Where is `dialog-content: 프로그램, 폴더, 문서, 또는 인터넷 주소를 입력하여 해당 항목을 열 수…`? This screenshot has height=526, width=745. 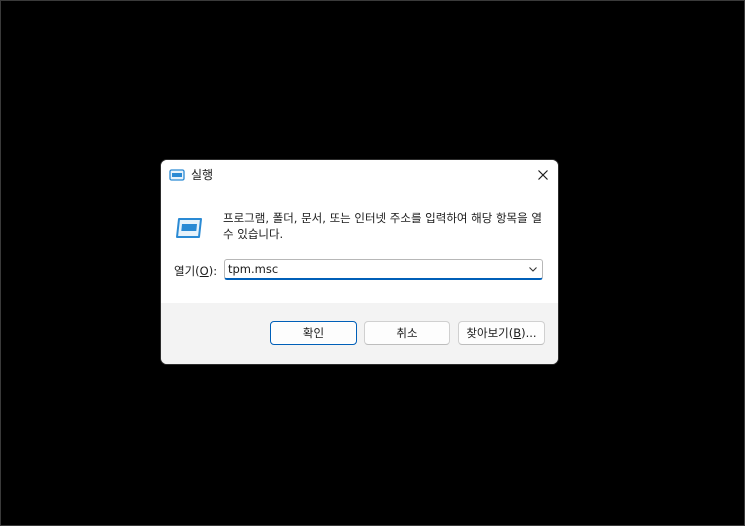
dialog-content: 프로그램, 폴더, 문서, 또는 인터넷 주소를 입력하여 해당 항목을 열 수… is located at coordinates (359, 246).